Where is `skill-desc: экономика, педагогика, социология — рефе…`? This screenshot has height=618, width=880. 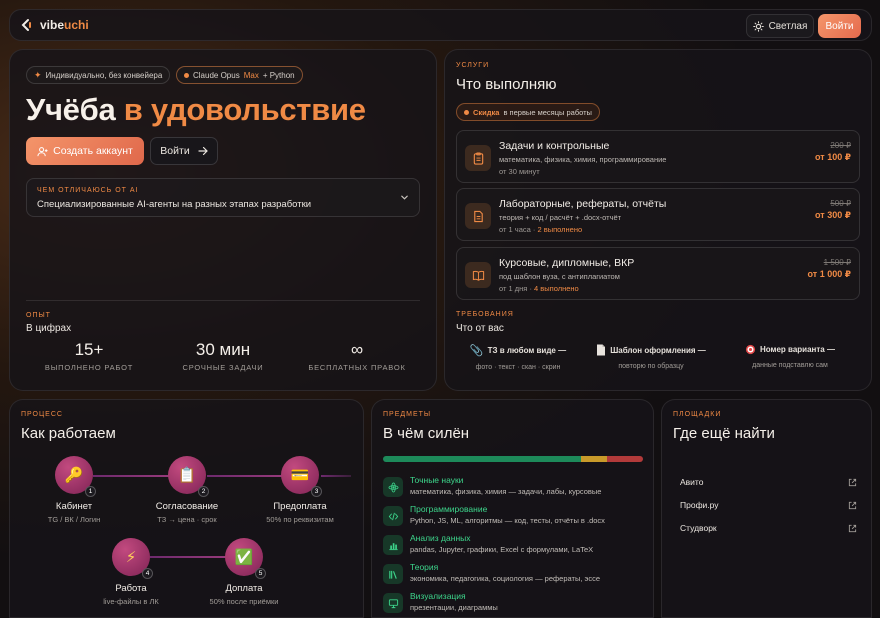 skill-desc: экономика, педагогика, социология — рефе… is located at coordinates (505, 578).